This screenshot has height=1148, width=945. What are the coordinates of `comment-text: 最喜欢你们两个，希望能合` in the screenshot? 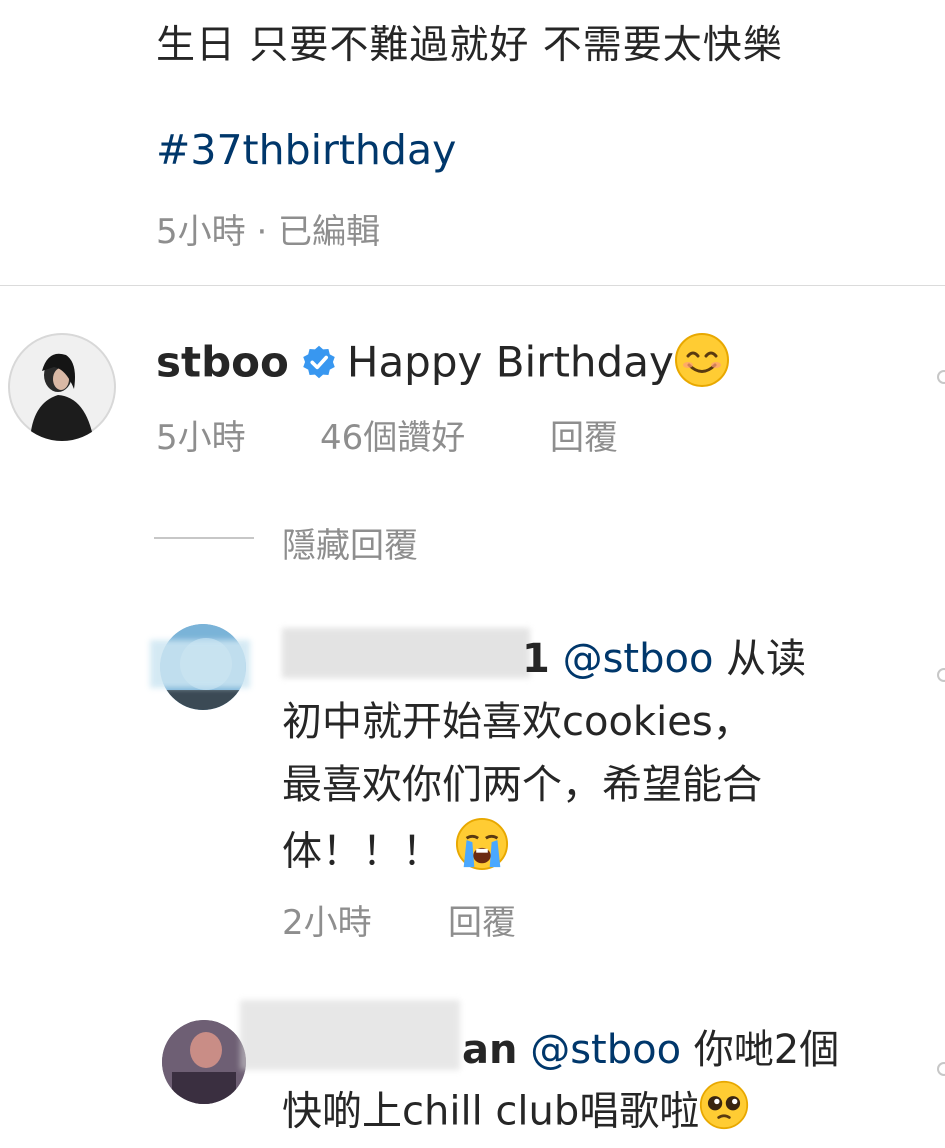 It's located at (522, 785).